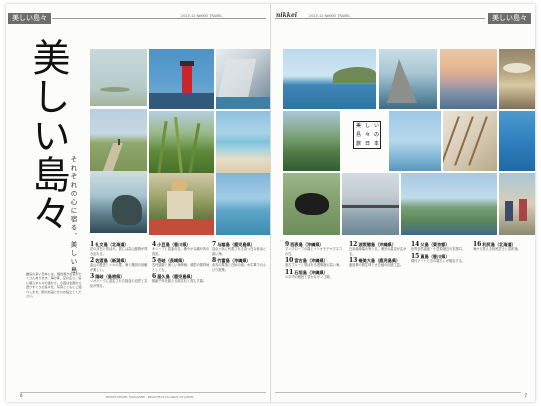 The height and width of the screenshot is (406, 541). Describe the element at coordinates (367, 126) in the screenshot. I see `glyph: し` at that location.